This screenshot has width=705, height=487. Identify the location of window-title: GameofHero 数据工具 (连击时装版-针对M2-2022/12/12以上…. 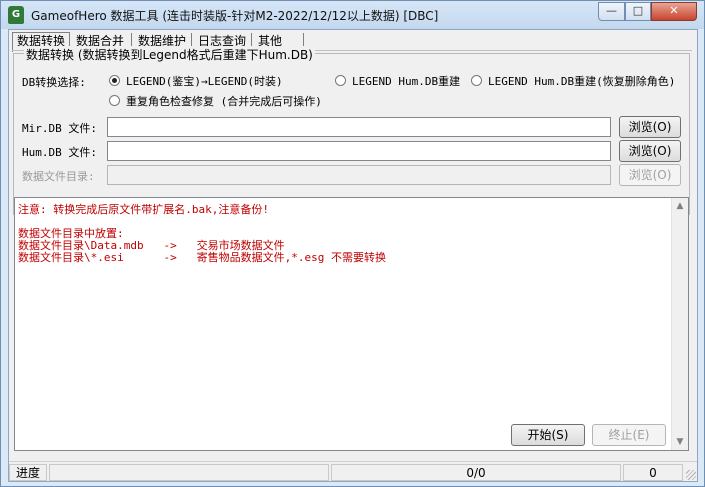
(235, 16).